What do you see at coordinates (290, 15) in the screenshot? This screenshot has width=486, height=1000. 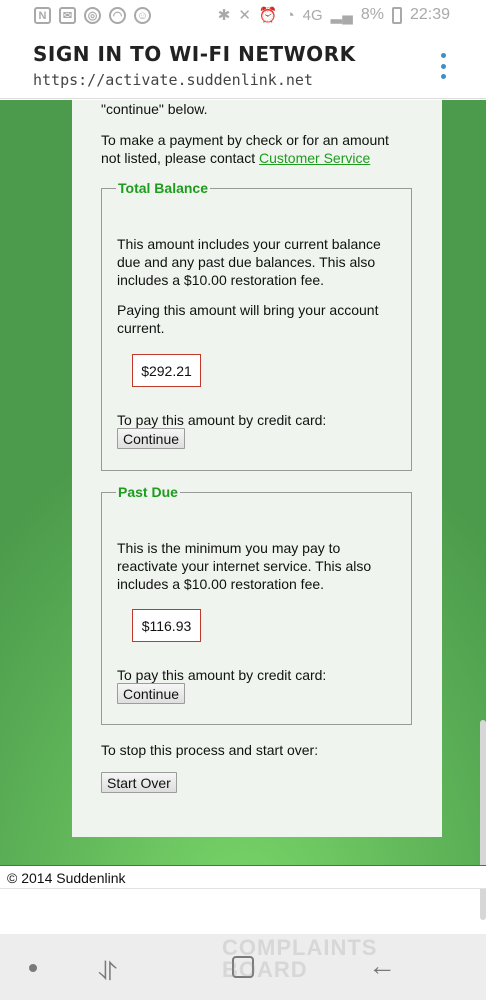 I see `wifi-icon: ◔` at bounding box center [290, 15].